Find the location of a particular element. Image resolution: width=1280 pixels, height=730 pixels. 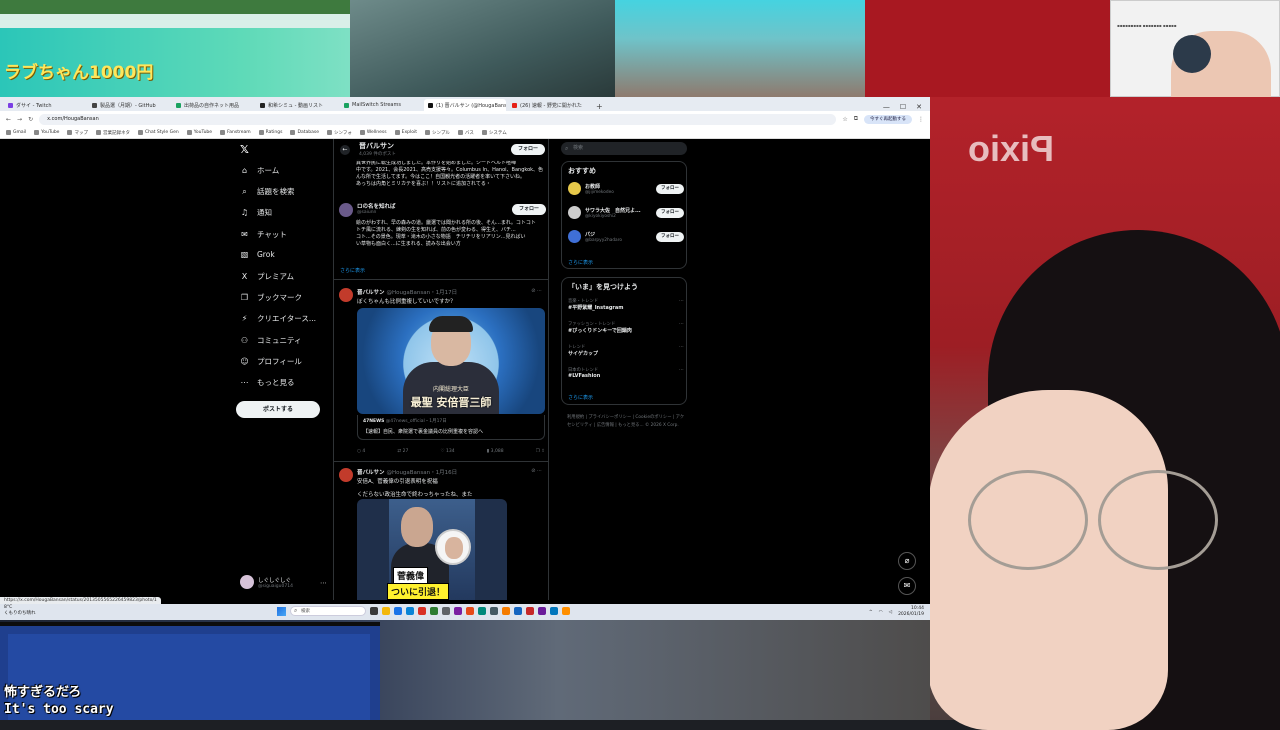

account-menu-icon: ⋯ is located at coordinates (323, 583).